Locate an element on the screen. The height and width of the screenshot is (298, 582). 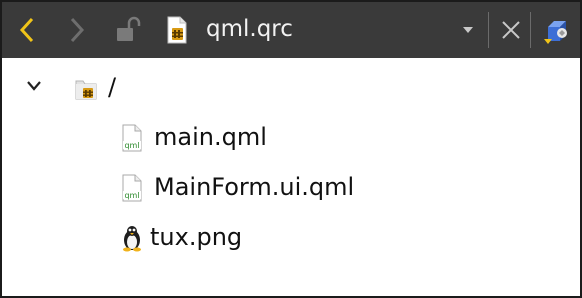
lock-button is located at coordinates (128, 30).